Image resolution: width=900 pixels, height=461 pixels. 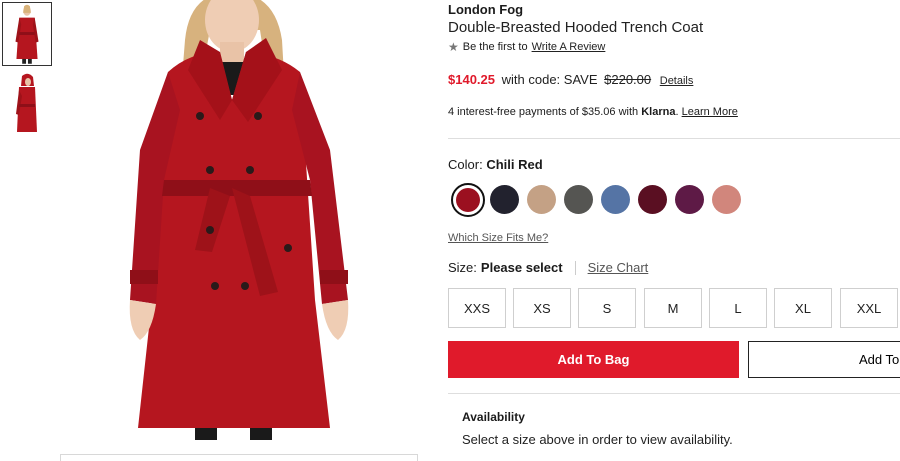 I want to click on thumbnail-side, so click(x=27, y=104).